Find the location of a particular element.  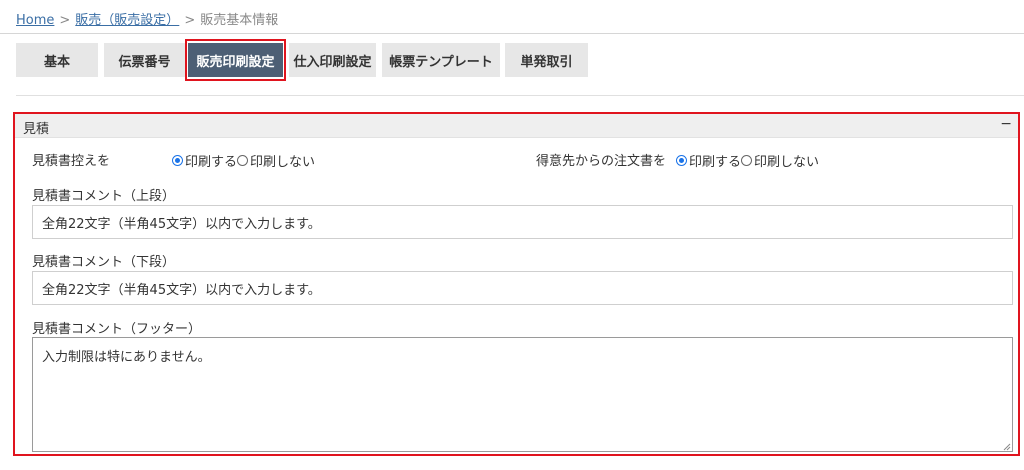

estimate-copy-no-print-radio is located at coordinates (243, 160).